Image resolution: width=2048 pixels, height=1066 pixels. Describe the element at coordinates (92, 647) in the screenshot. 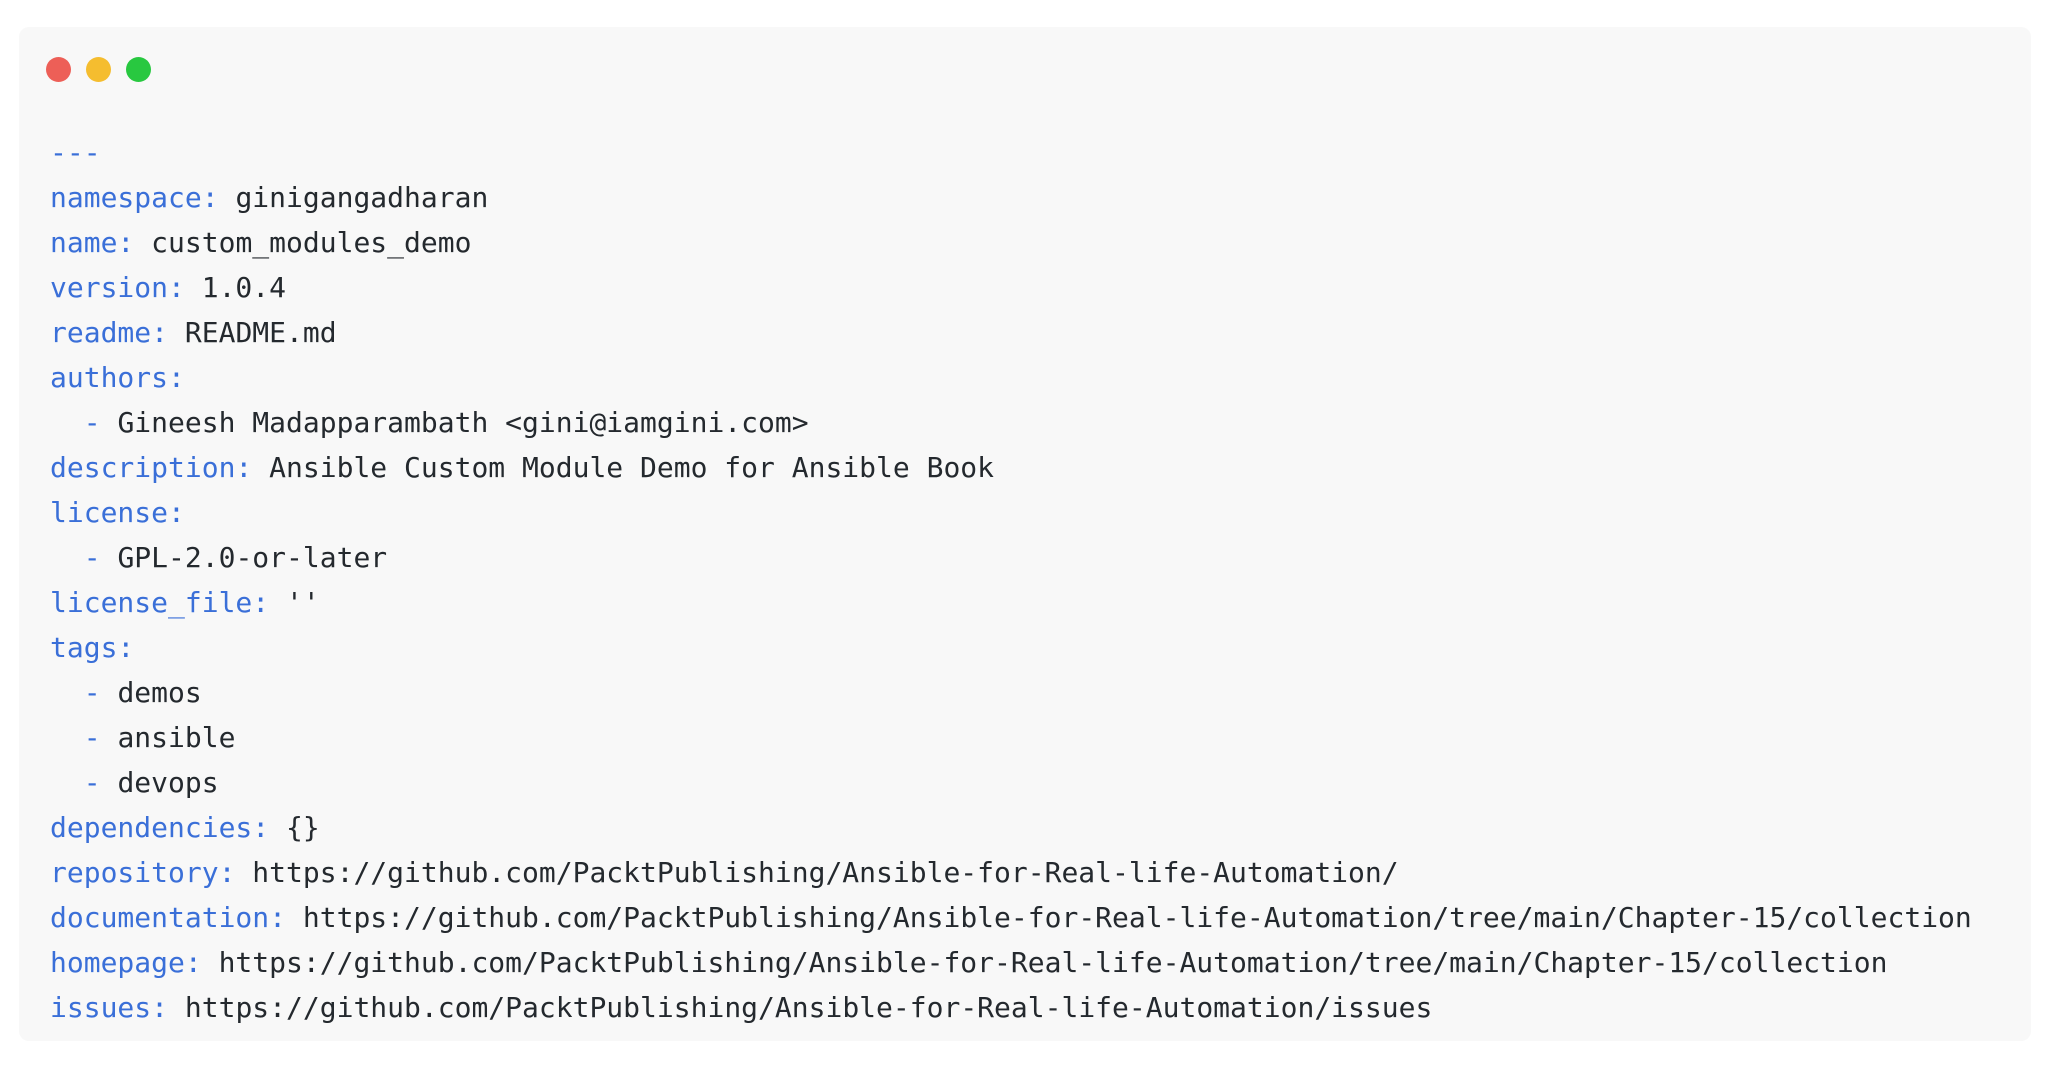

I see `code-line: tags:` at that location.